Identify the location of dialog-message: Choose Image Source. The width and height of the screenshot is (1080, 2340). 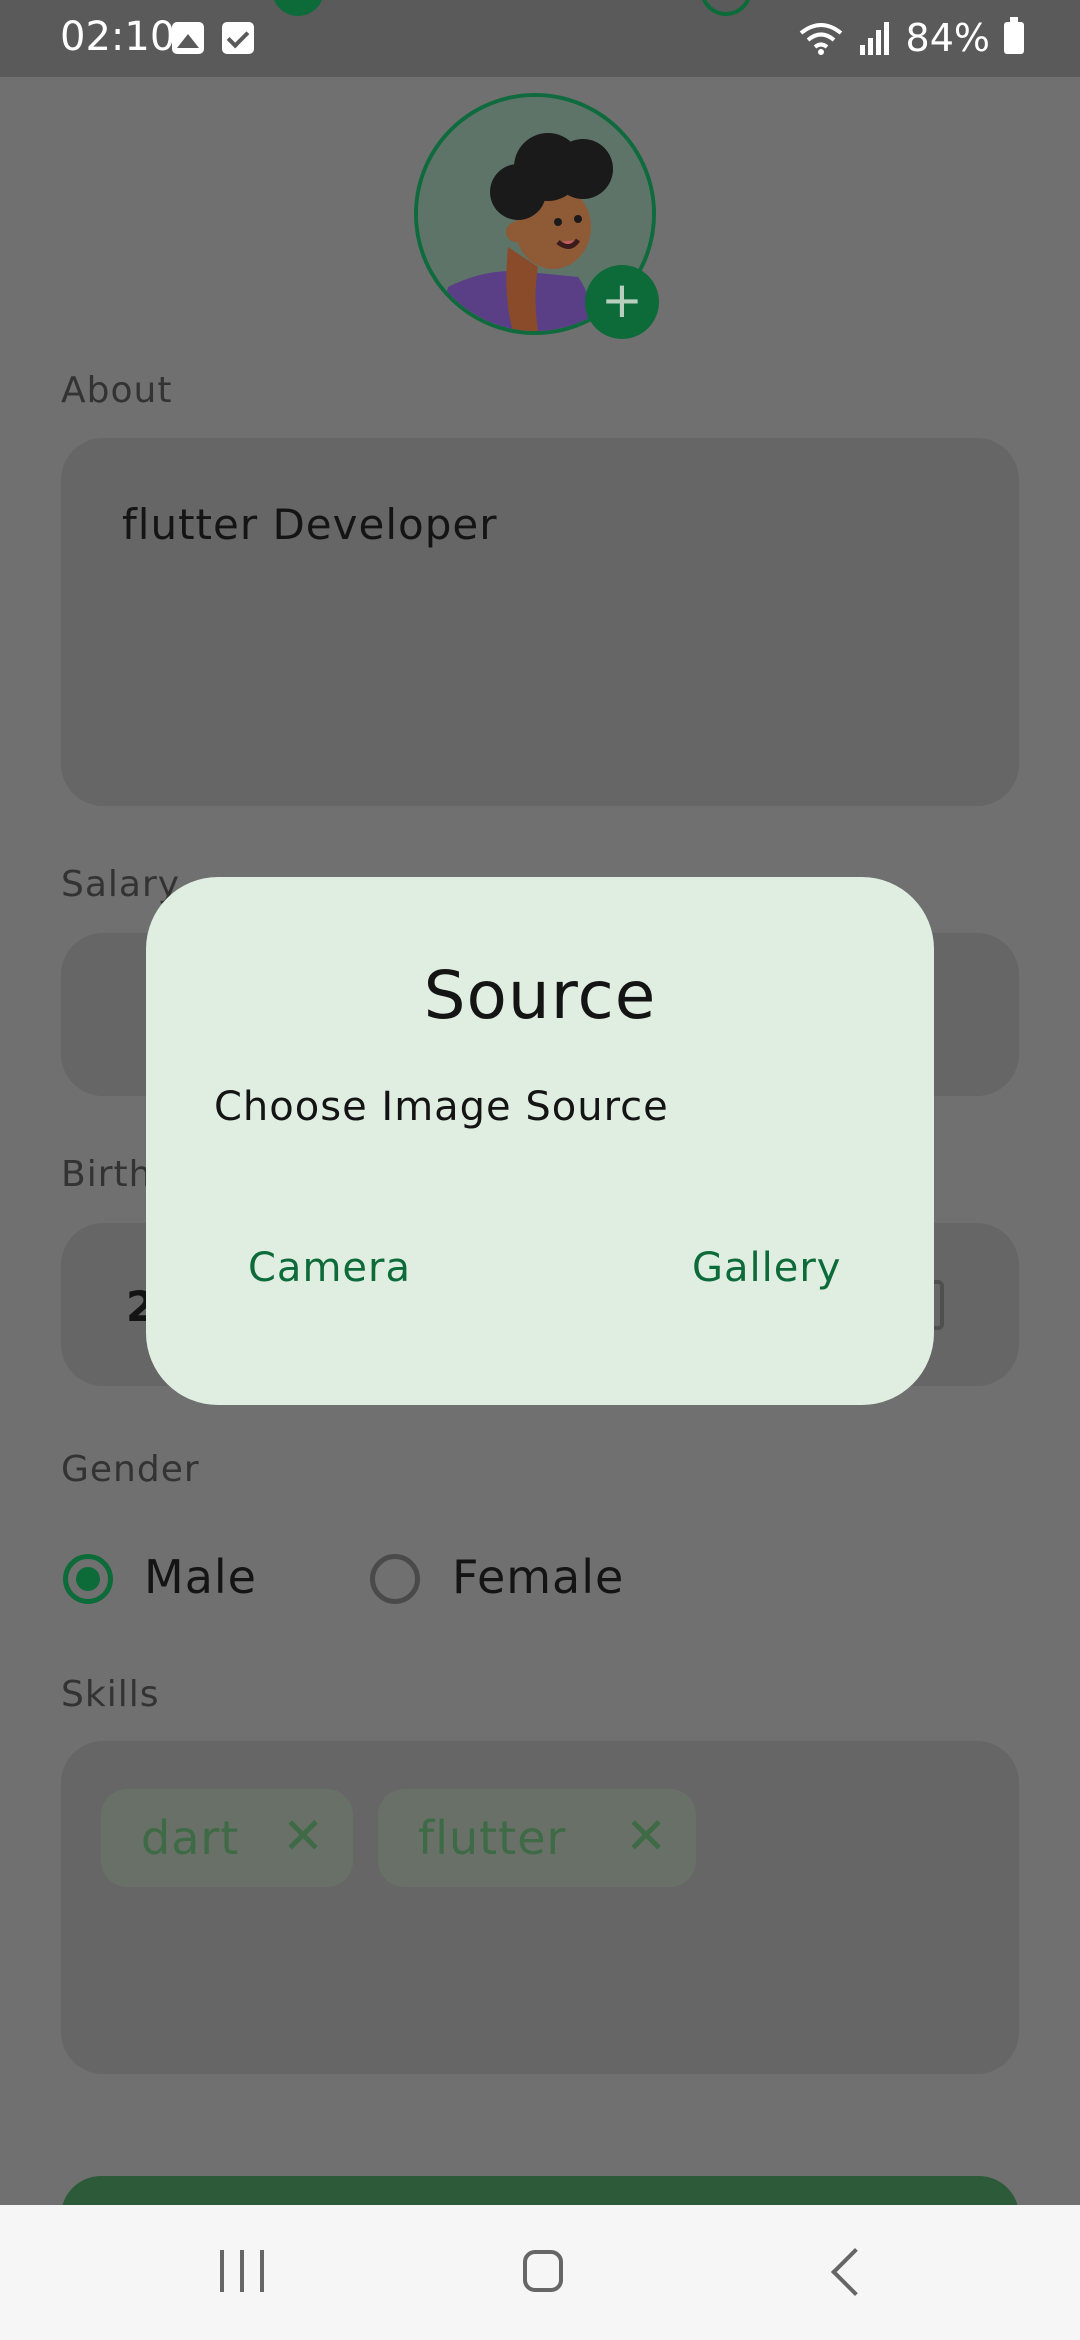
(441, 1107).